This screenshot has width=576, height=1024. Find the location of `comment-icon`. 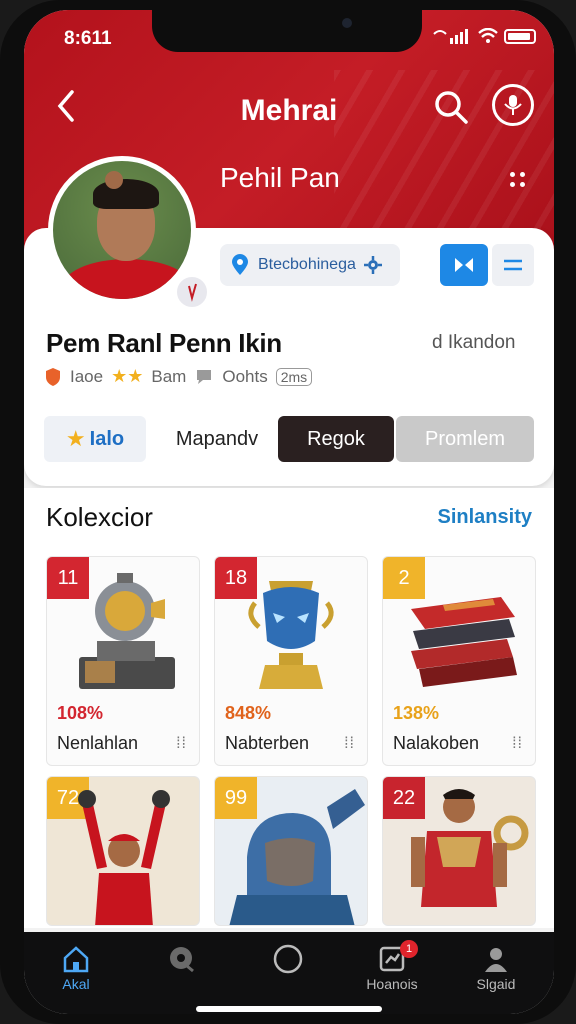

comment-icon is located at coordinates (204, 376).